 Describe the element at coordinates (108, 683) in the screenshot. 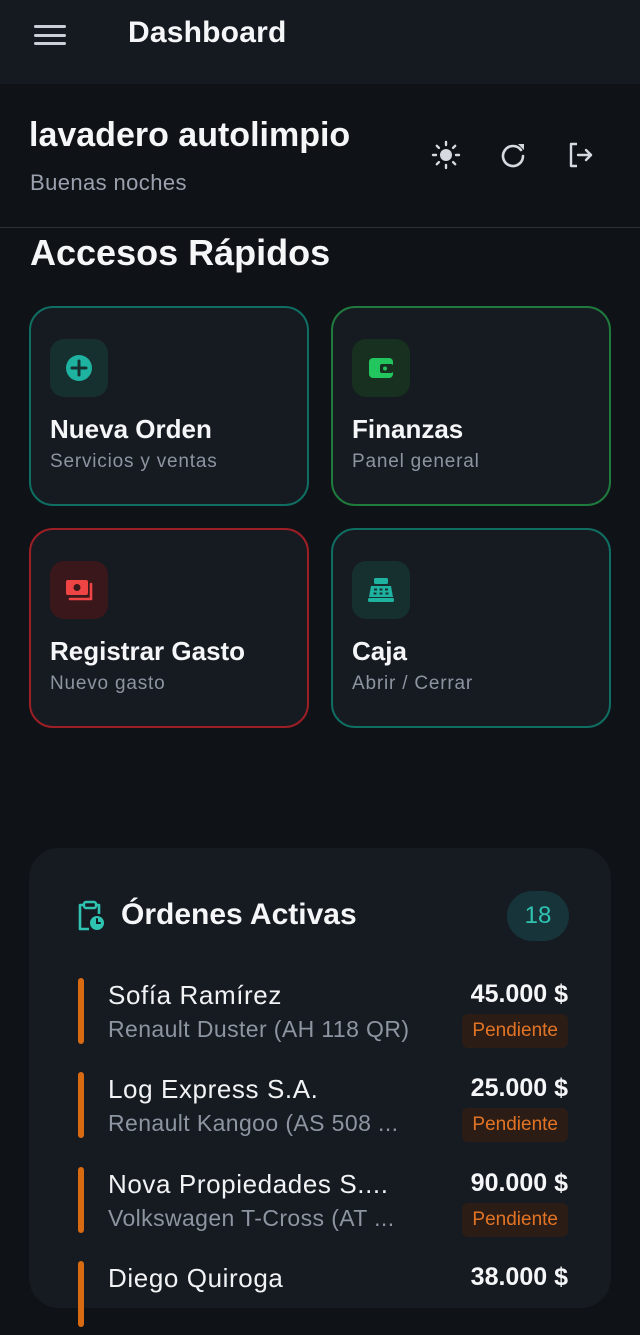

I see `card-subtitle: Nuevo gasto` at that location.